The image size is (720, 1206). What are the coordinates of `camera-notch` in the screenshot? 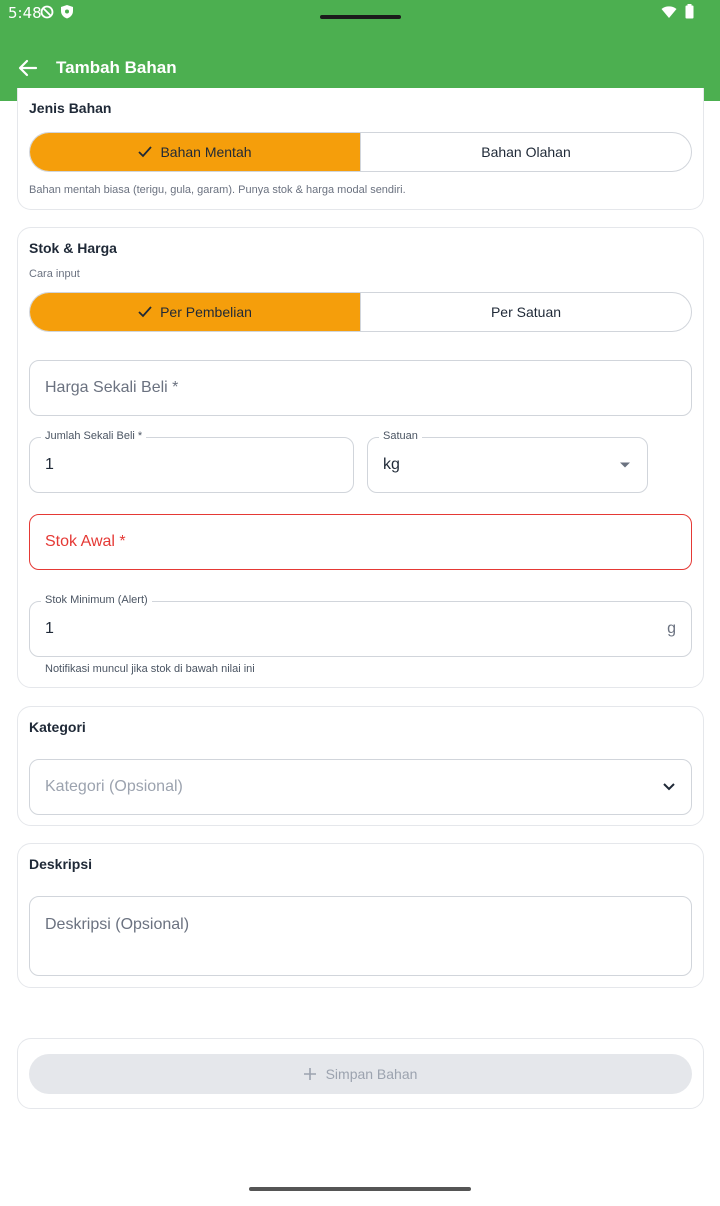 It's located at (360, 17).